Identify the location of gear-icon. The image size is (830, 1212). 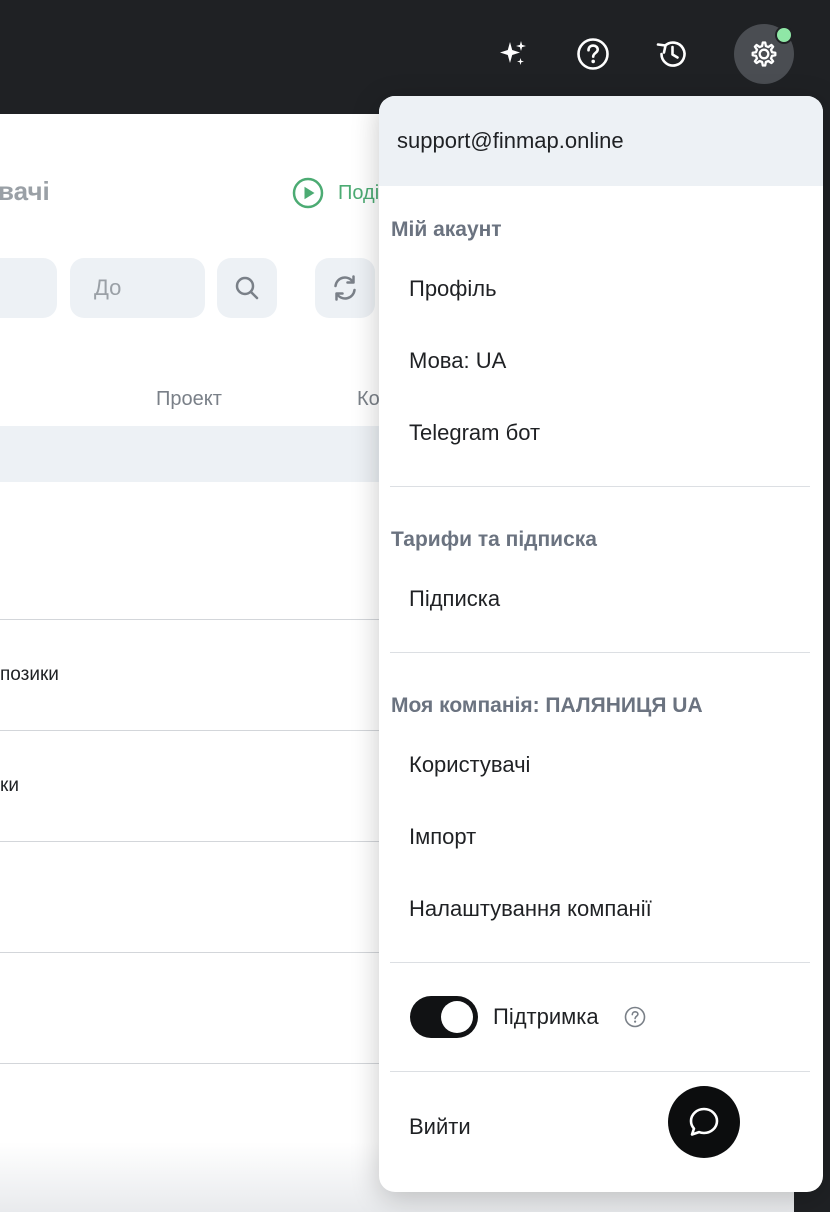
(764, 54).